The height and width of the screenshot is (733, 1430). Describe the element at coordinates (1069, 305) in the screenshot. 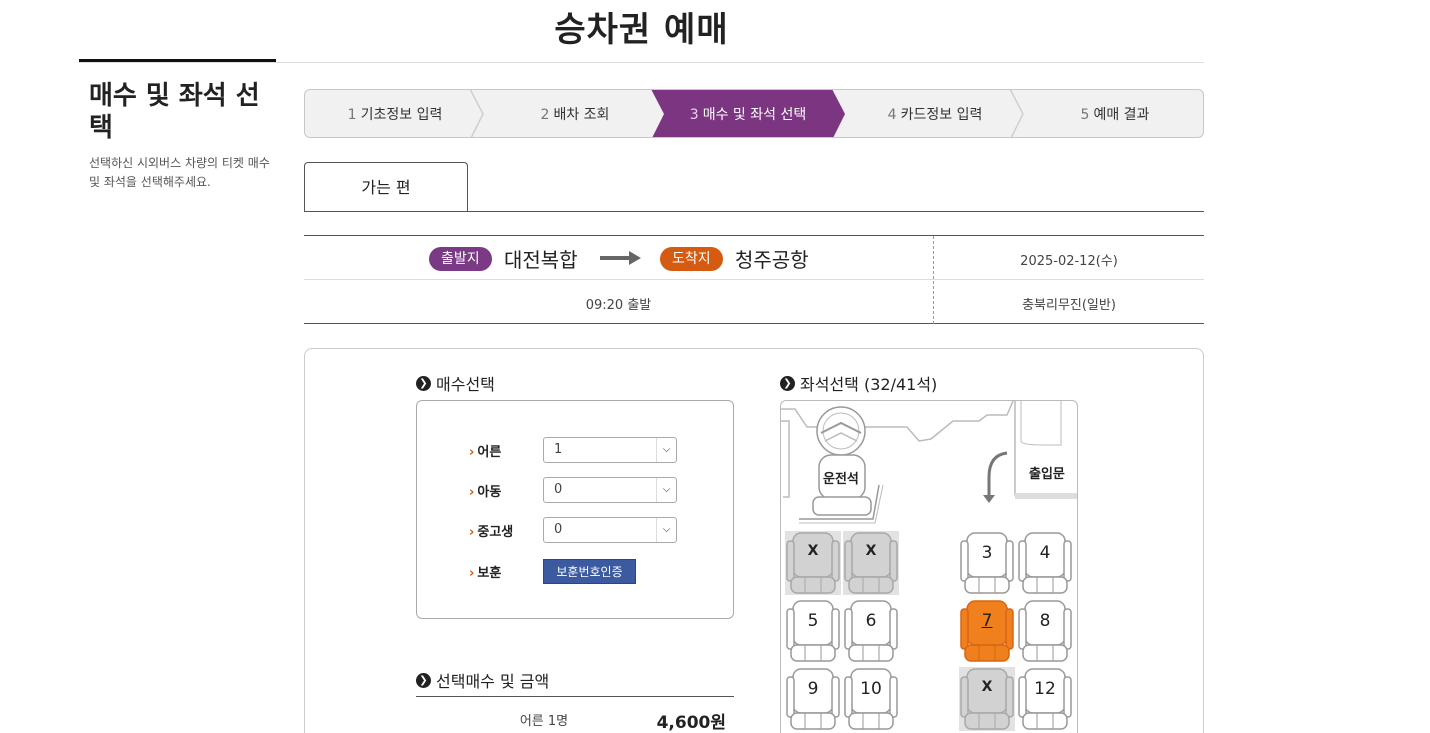

I see `bus-company: 충북리무진(일반)` at that location.